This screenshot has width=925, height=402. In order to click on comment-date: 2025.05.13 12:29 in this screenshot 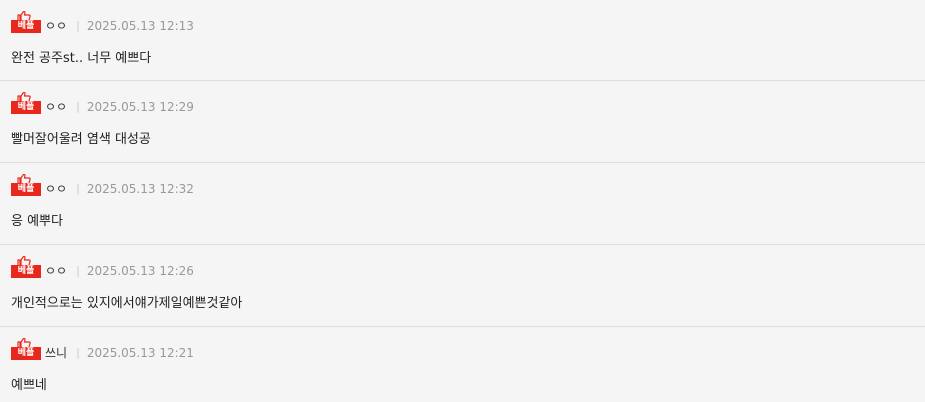, I will do `click(140, 107)`.